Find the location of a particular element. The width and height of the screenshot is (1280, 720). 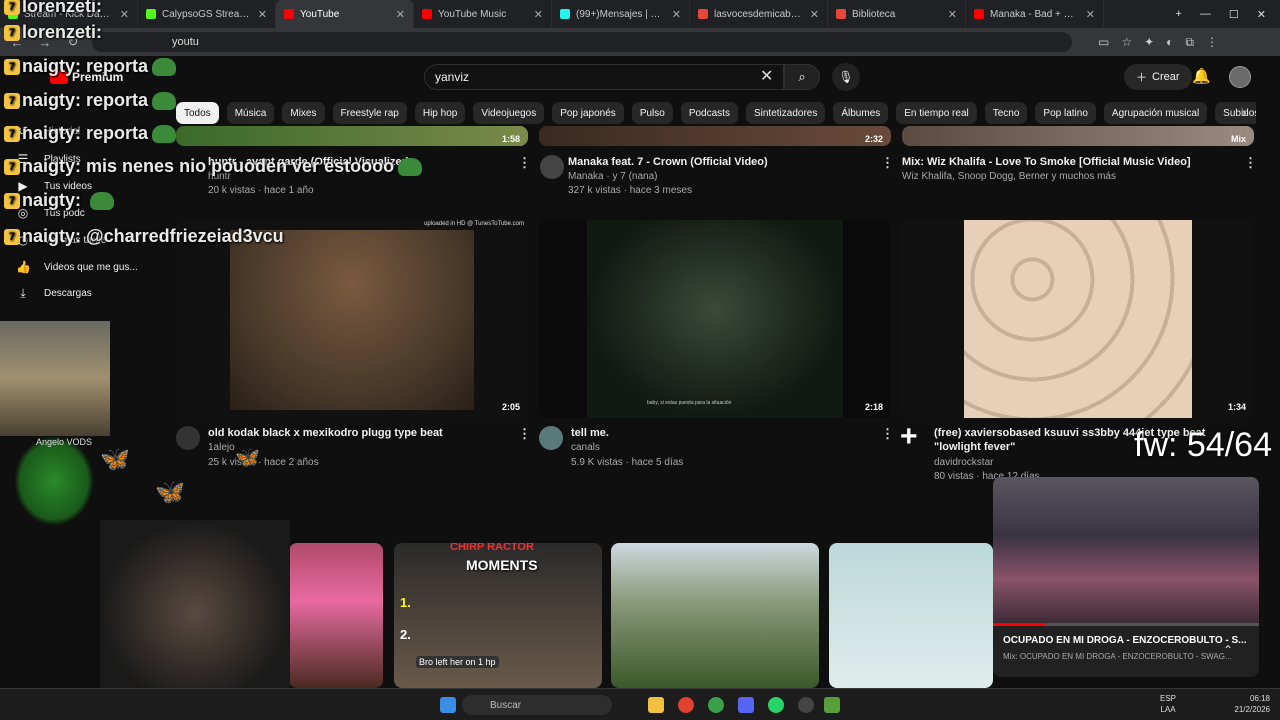

minimize-icon: — is located at coordinates (1205, 14).